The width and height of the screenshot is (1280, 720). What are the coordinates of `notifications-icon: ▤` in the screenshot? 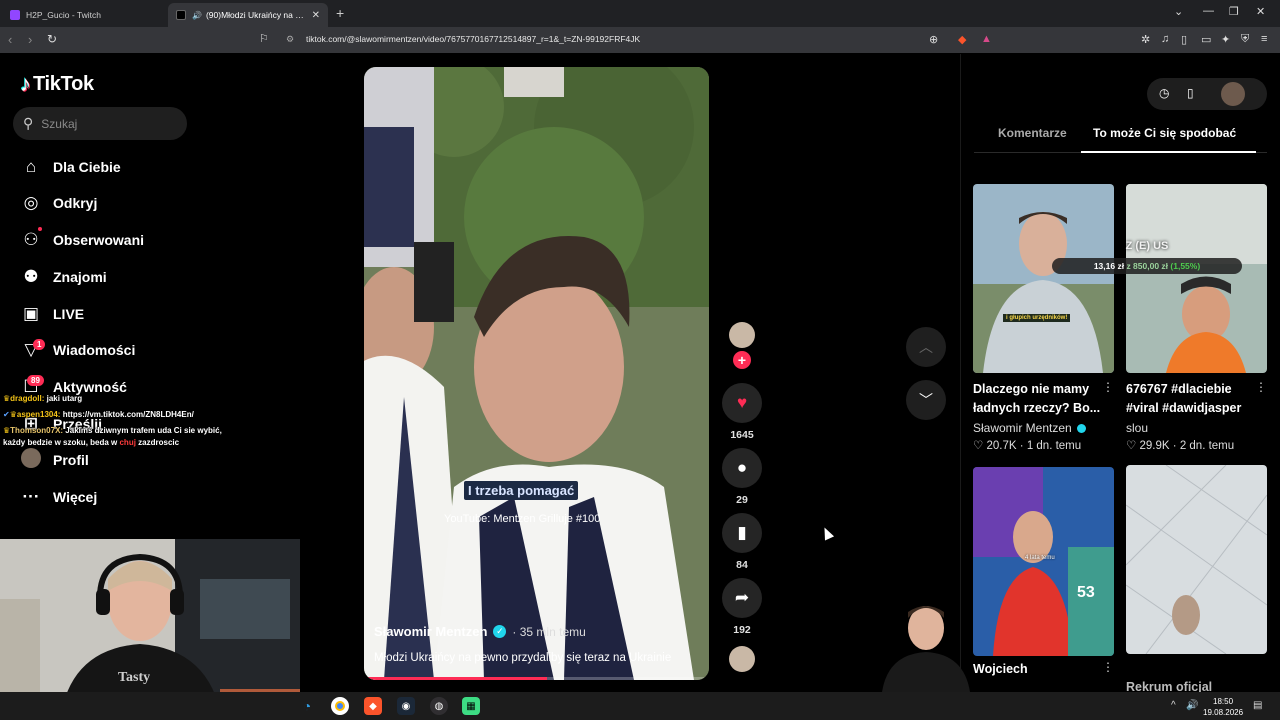 It's located at (1257, 705).